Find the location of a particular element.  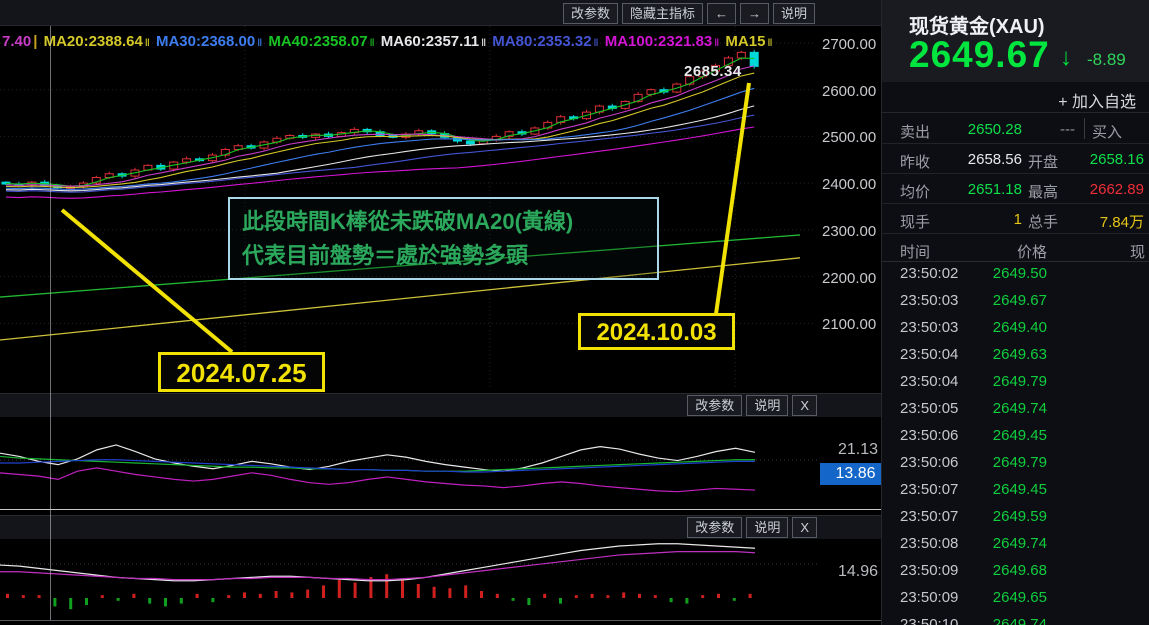

tick-row-1: 23:50:03 2649.67 is located at coordinates (1015, 300).